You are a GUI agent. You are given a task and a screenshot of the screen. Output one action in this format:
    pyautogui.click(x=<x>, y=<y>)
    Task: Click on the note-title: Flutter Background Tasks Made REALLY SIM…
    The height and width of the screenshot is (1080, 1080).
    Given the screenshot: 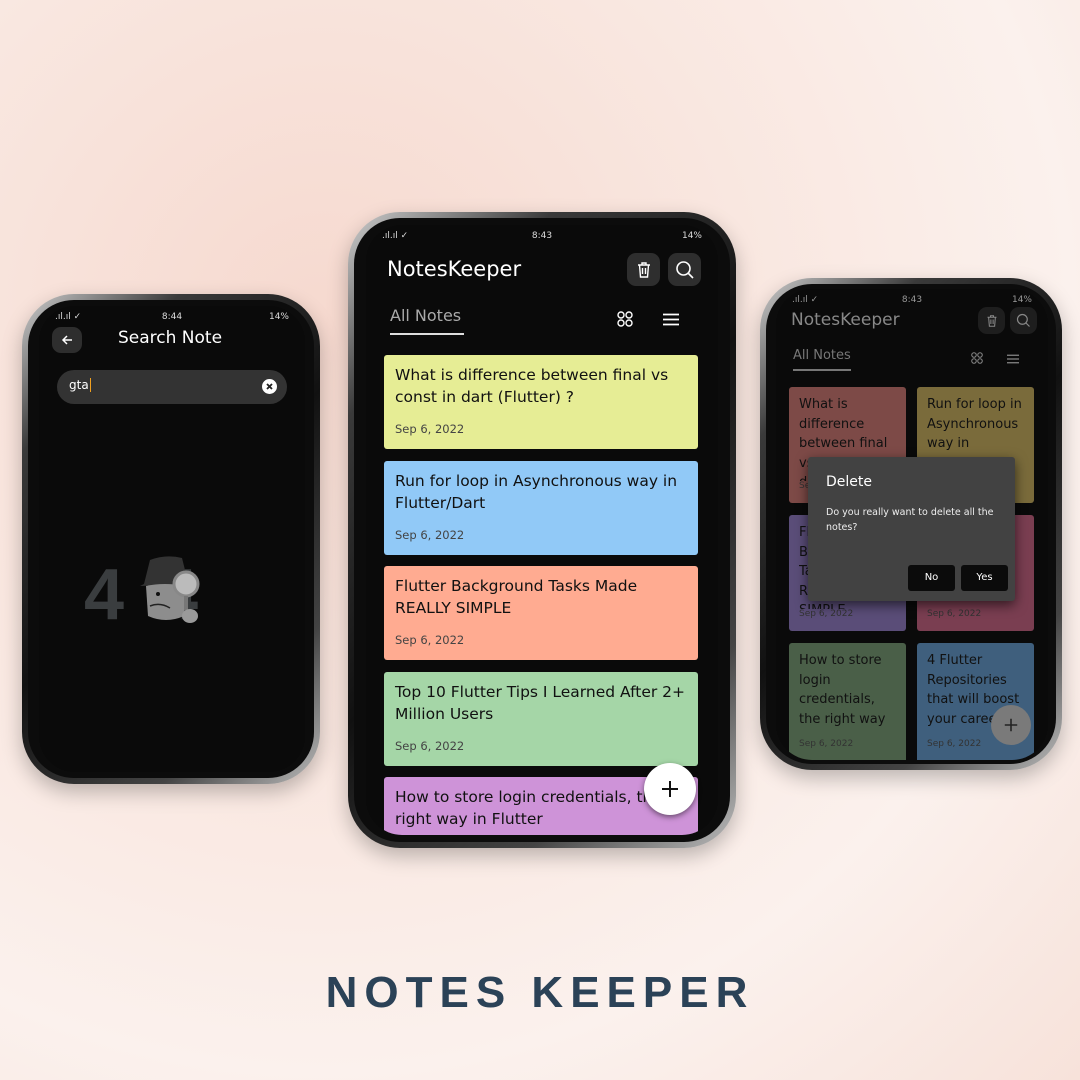 What is the action you would take?
    pyautogui.click(x=516, y=597)
    